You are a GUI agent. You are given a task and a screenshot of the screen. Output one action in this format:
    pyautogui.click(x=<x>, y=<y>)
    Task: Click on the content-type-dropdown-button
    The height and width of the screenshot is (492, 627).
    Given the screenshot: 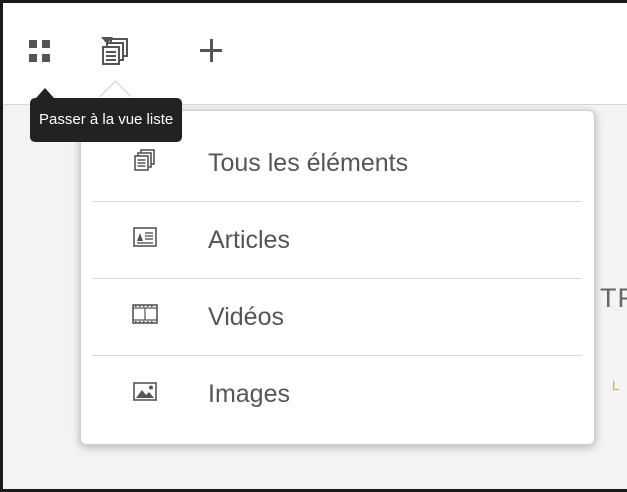 What is the action you would take?
    pyautogui.click(x=133, y=52)
    